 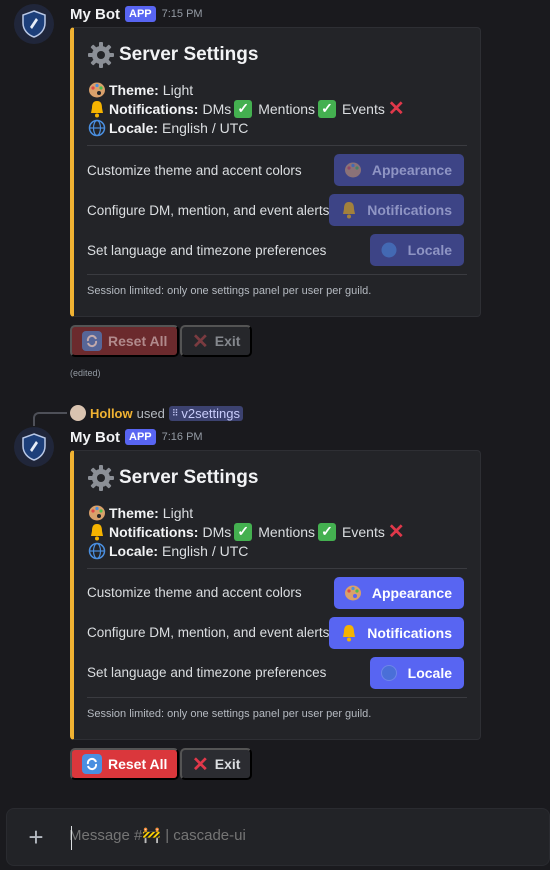 I want to click on command-name: v2settings, so click(x=210, y=413).